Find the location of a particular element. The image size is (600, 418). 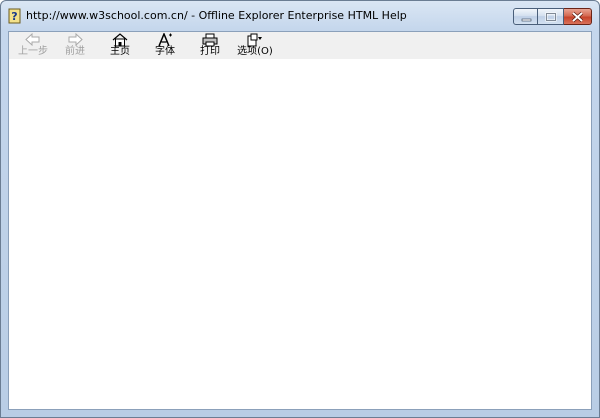

minimize-button is located at coordinates (525, 16).